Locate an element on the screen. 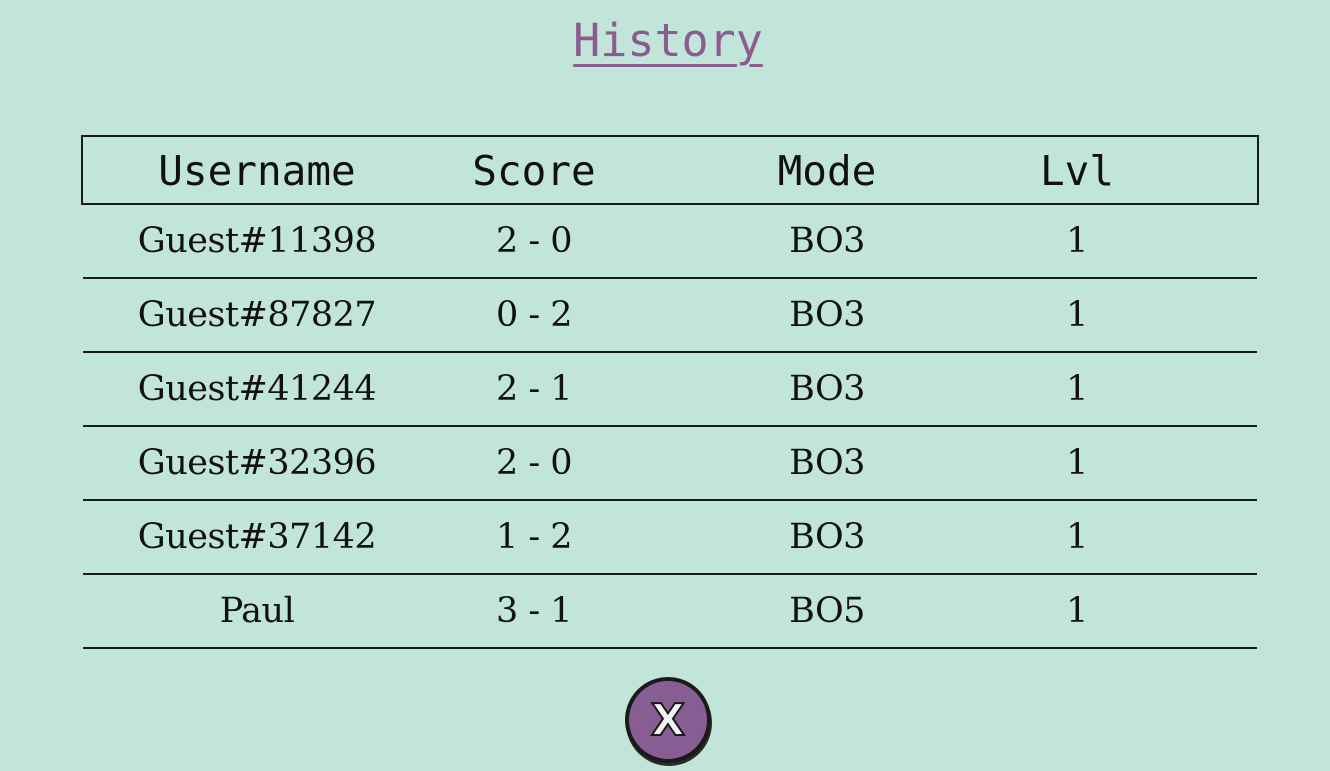 Image resolution: width=1330 pixels, height=771 pixels. table-row: Guest#87827 0 - 2 BO3 1 is located at coordinates (670, 316).